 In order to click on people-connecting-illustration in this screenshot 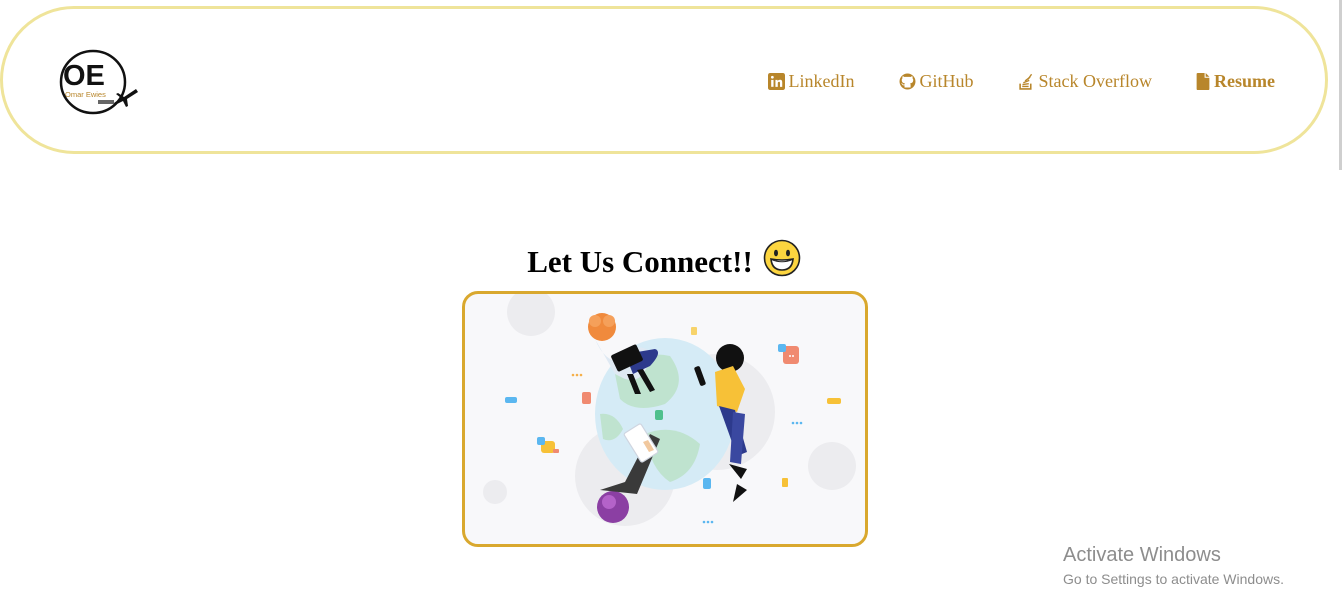, I will do `click(669, 410)`.